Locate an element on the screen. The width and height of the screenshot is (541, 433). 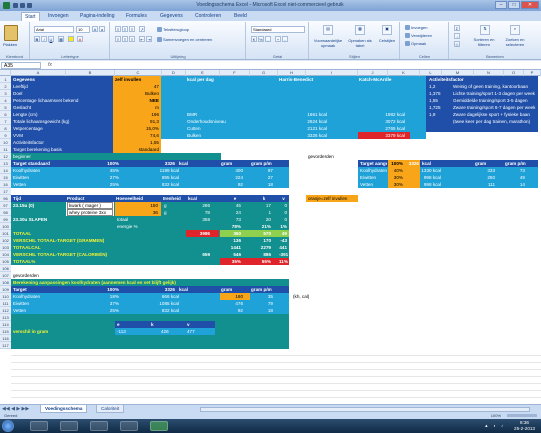
cell-macro-right-gpm: 49 is located at coordinates (515, 177).